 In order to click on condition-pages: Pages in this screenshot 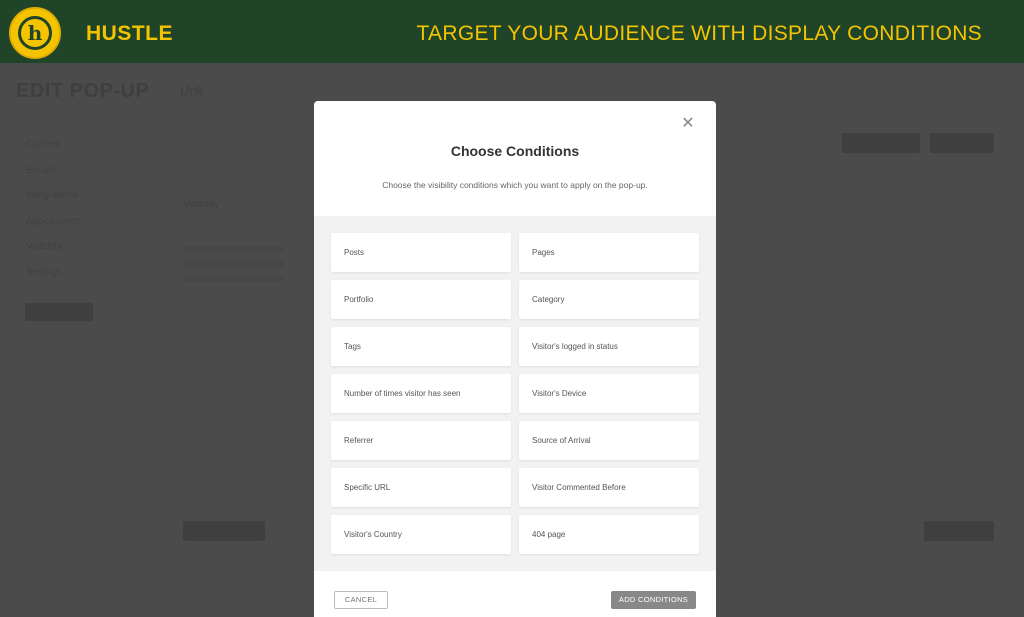, I will do `click(609, 252)`.